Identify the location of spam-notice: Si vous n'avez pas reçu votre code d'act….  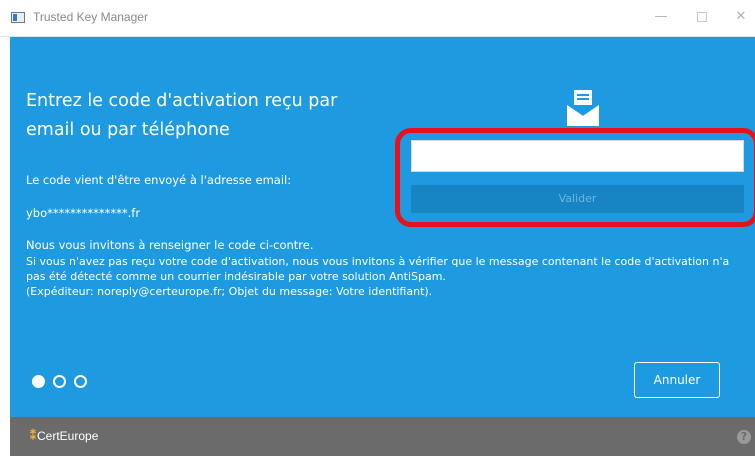
(388, 276).